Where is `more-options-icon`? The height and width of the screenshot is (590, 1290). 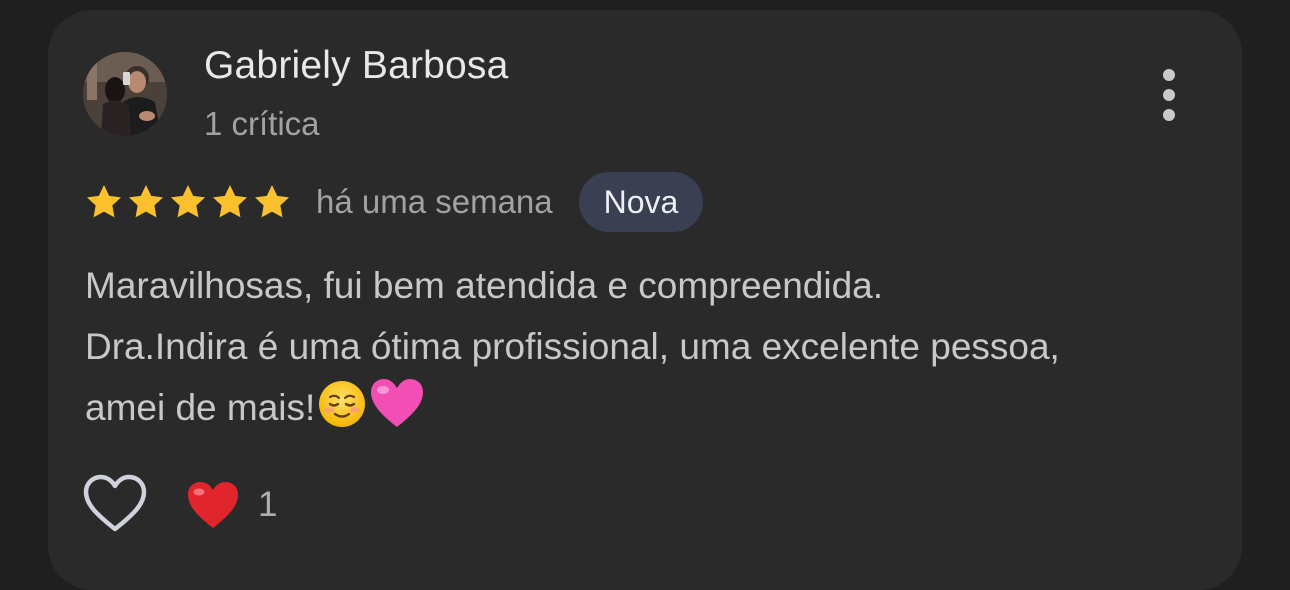 more-options-icon is located at coordinates (1170, 95).